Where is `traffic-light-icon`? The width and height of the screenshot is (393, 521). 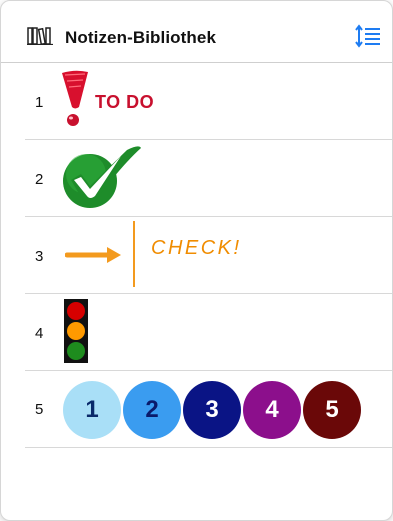 traffic-light-icon is located at coordinates (76, 331).